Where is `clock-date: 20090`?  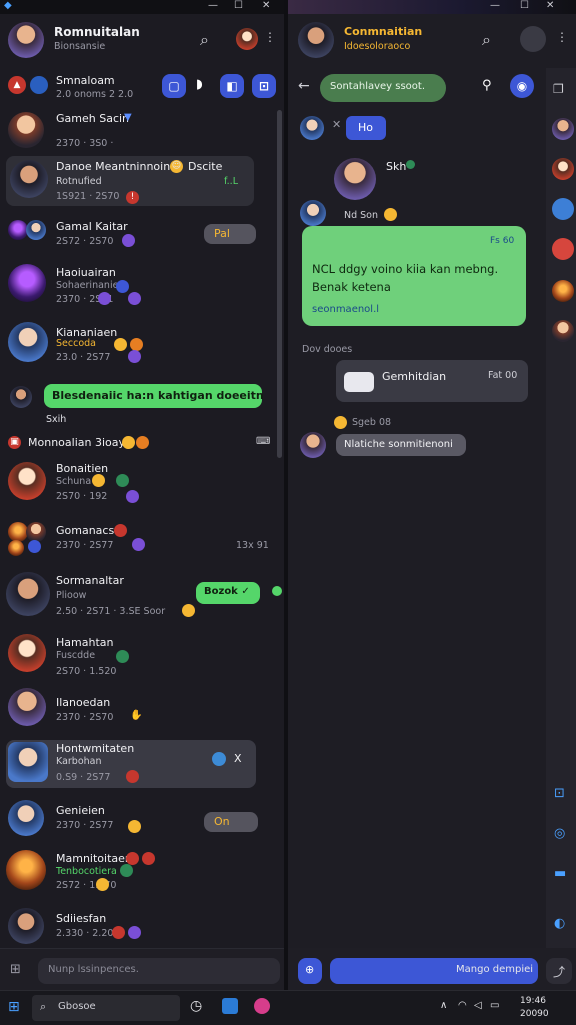 clock-date: 20090 is located at coordinates (534, 1014).